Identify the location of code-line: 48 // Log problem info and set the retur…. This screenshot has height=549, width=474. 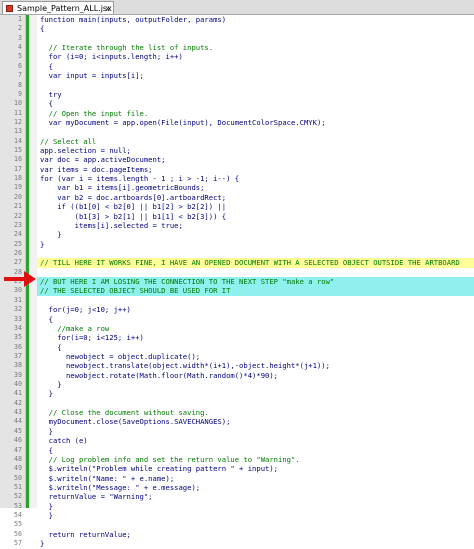
(244, 459).